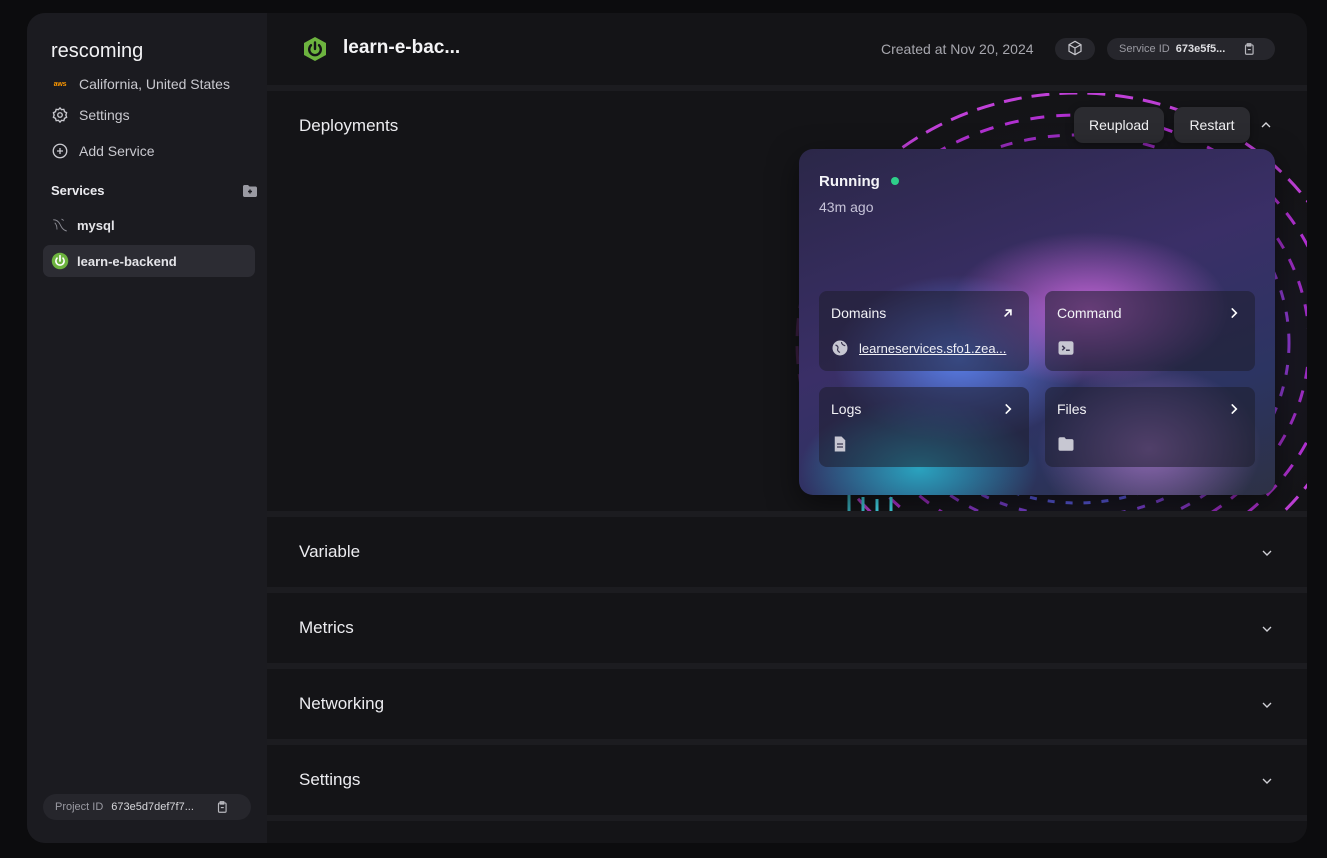 The height and width of the screenshot is (858, 1327). What do you see at coordinates (895, 181) in the screenshot?
I see `status-dot` at bounding box center [895, 181].